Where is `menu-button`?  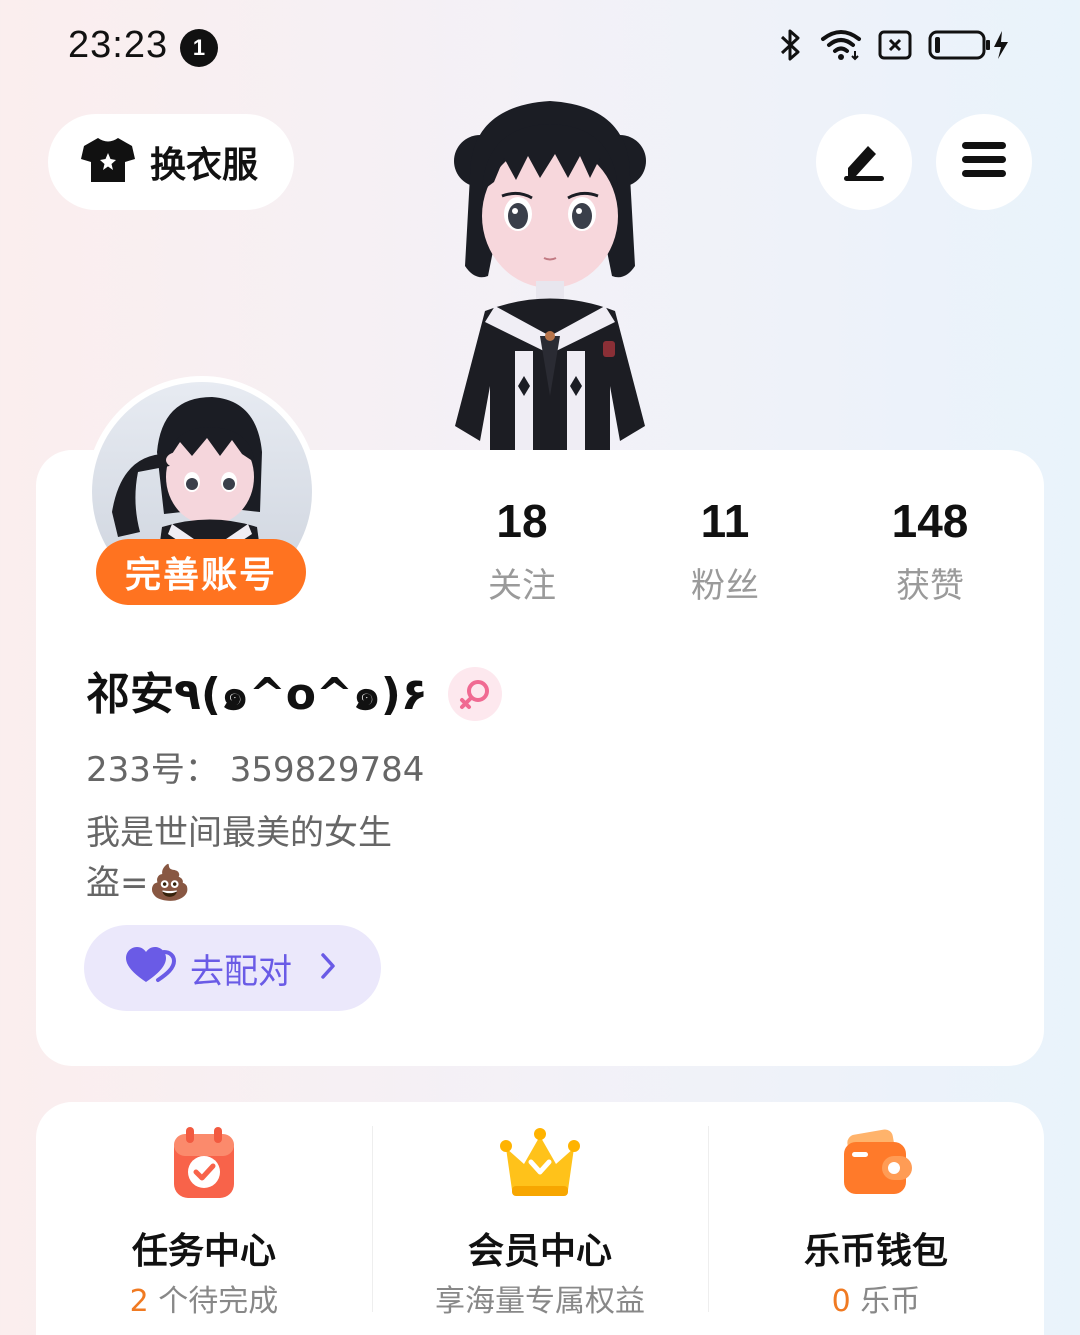 menu-button is located at coordinates (984, 162).